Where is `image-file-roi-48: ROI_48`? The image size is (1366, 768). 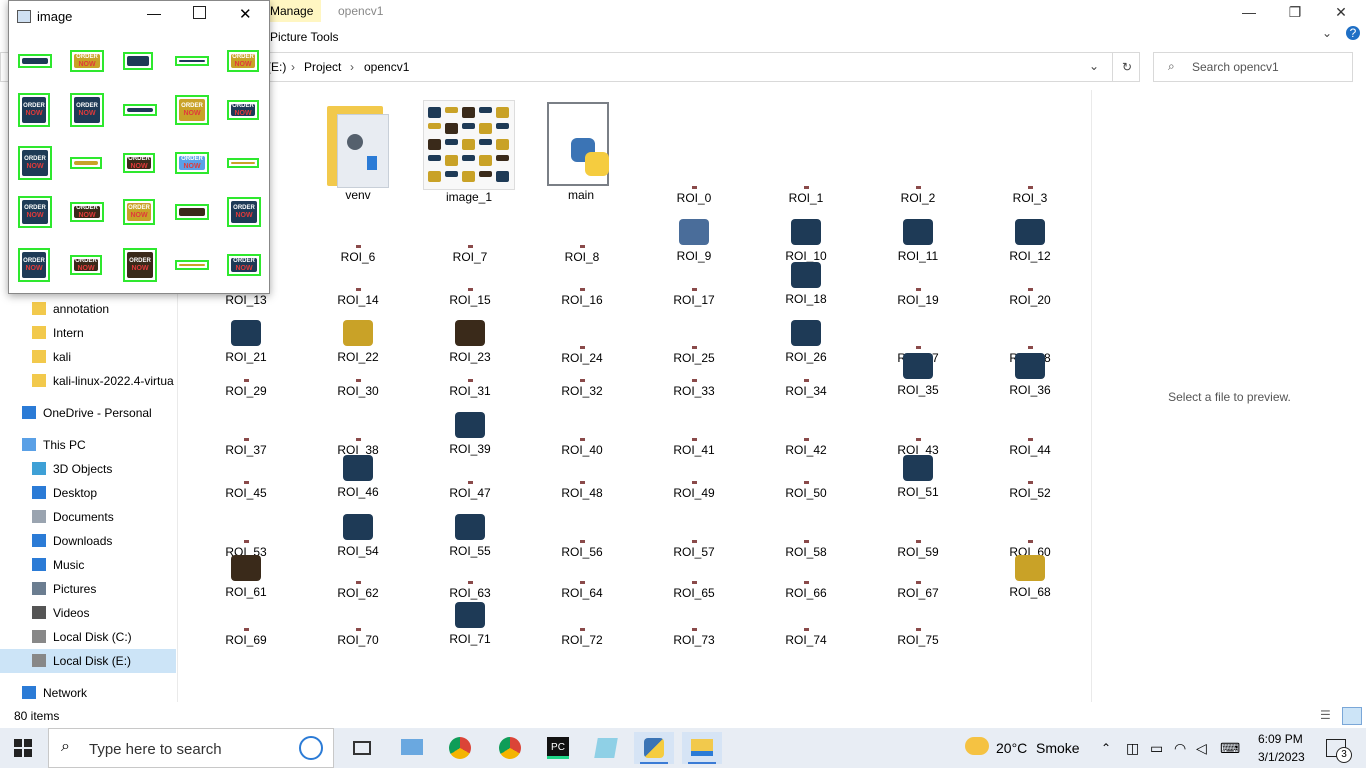 image-file-roi-48: ROI_48 is located at coordinates (582, 490).